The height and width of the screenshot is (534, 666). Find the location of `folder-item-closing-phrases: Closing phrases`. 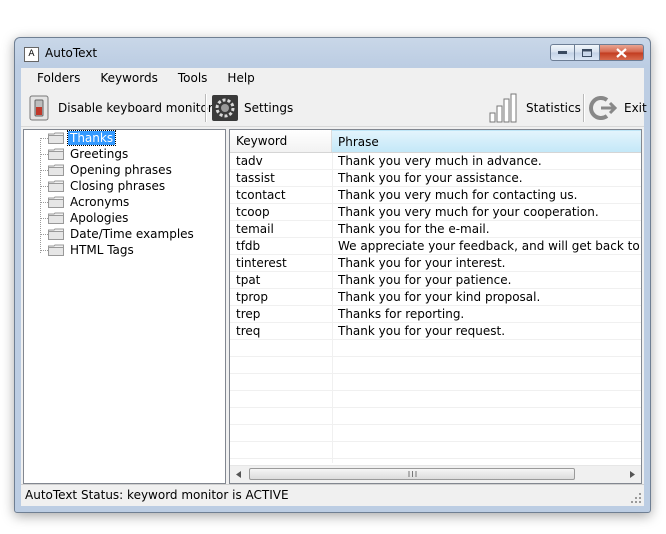

folder-item-closing-phrases: Closing phrases is located at coordinates (107, 186).